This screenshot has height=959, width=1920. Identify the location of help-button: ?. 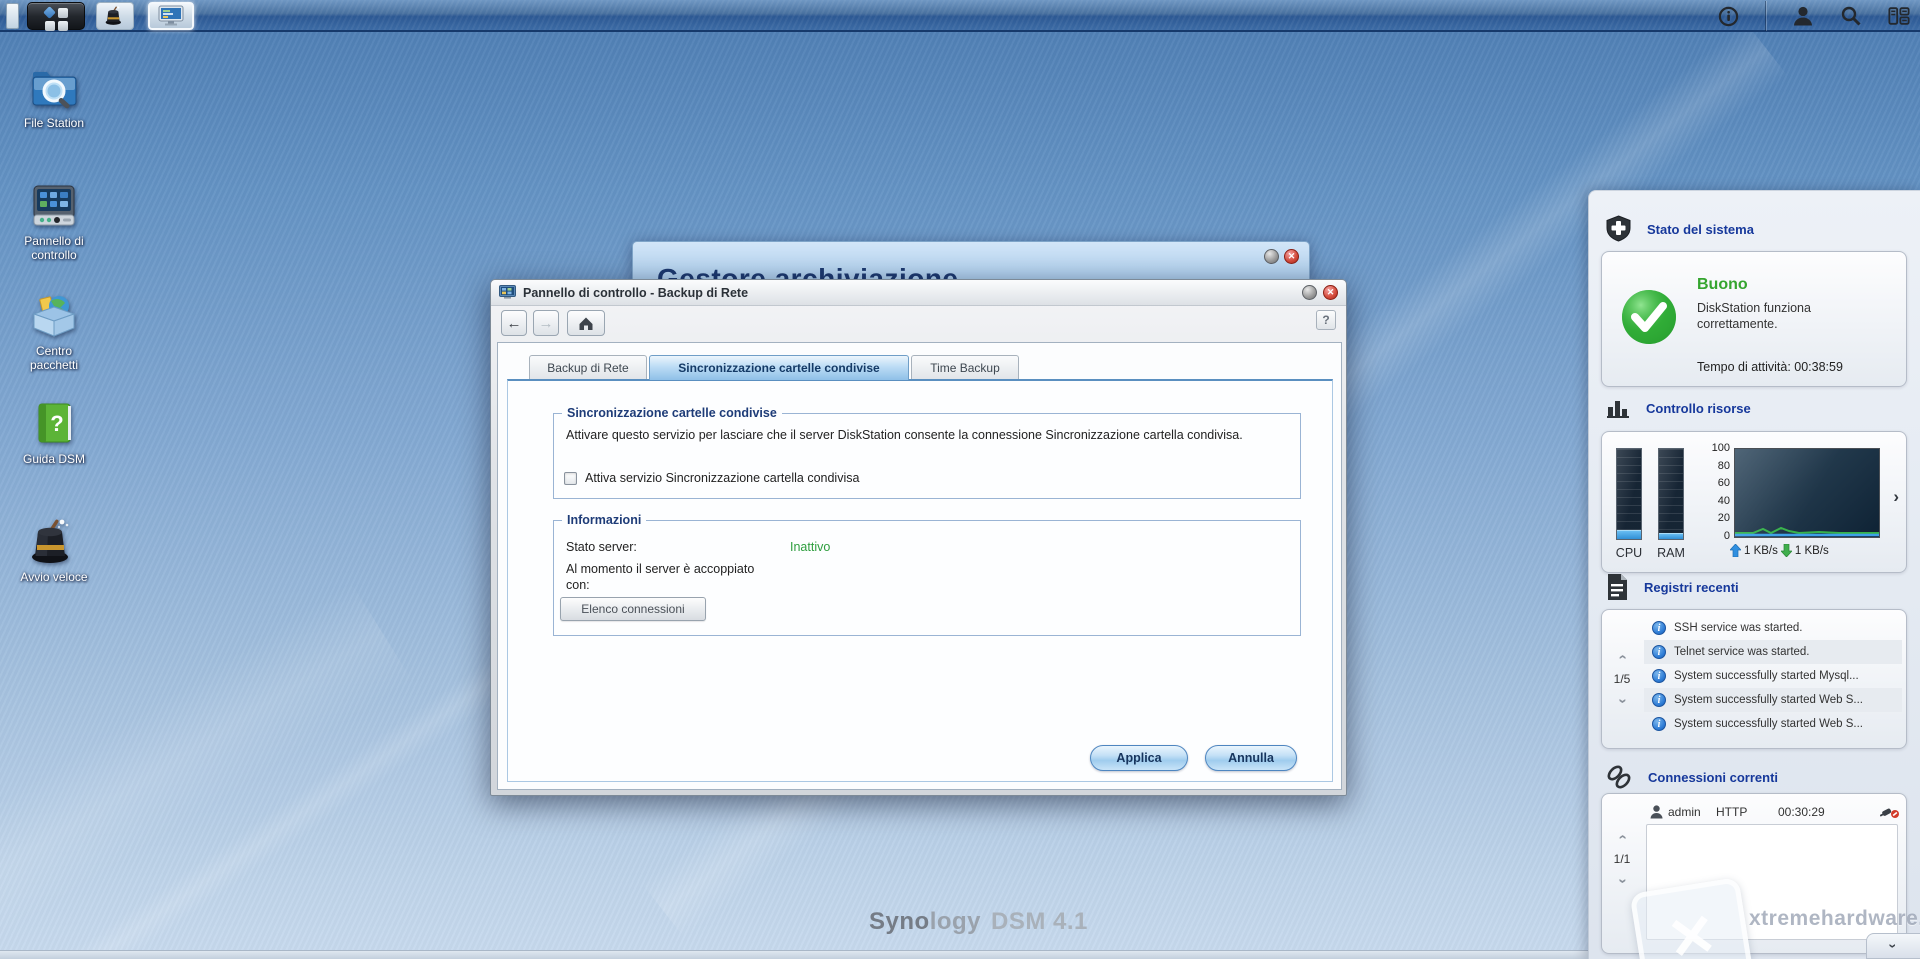
(1326, 320).